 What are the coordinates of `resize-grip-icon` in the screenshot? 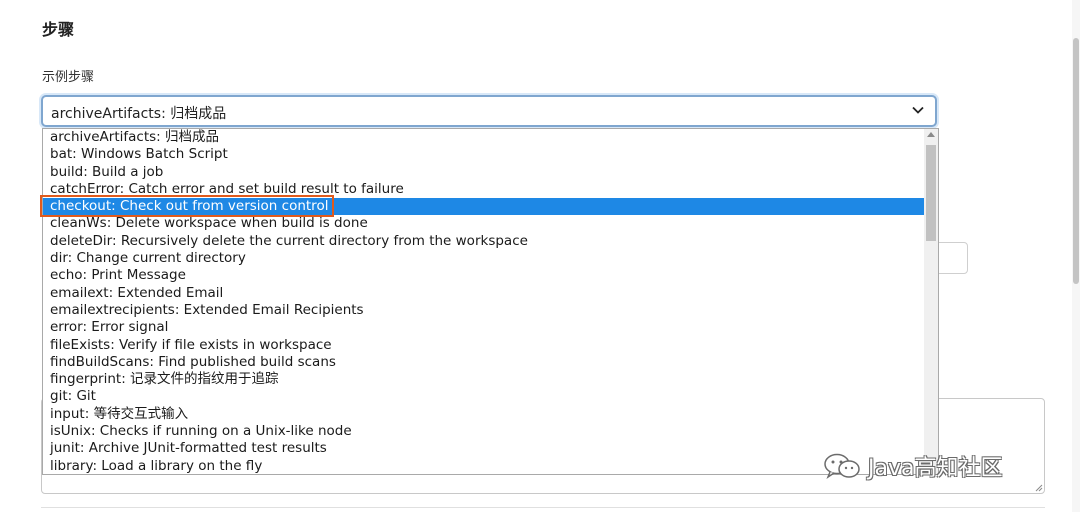 It's located at (1038, 487).